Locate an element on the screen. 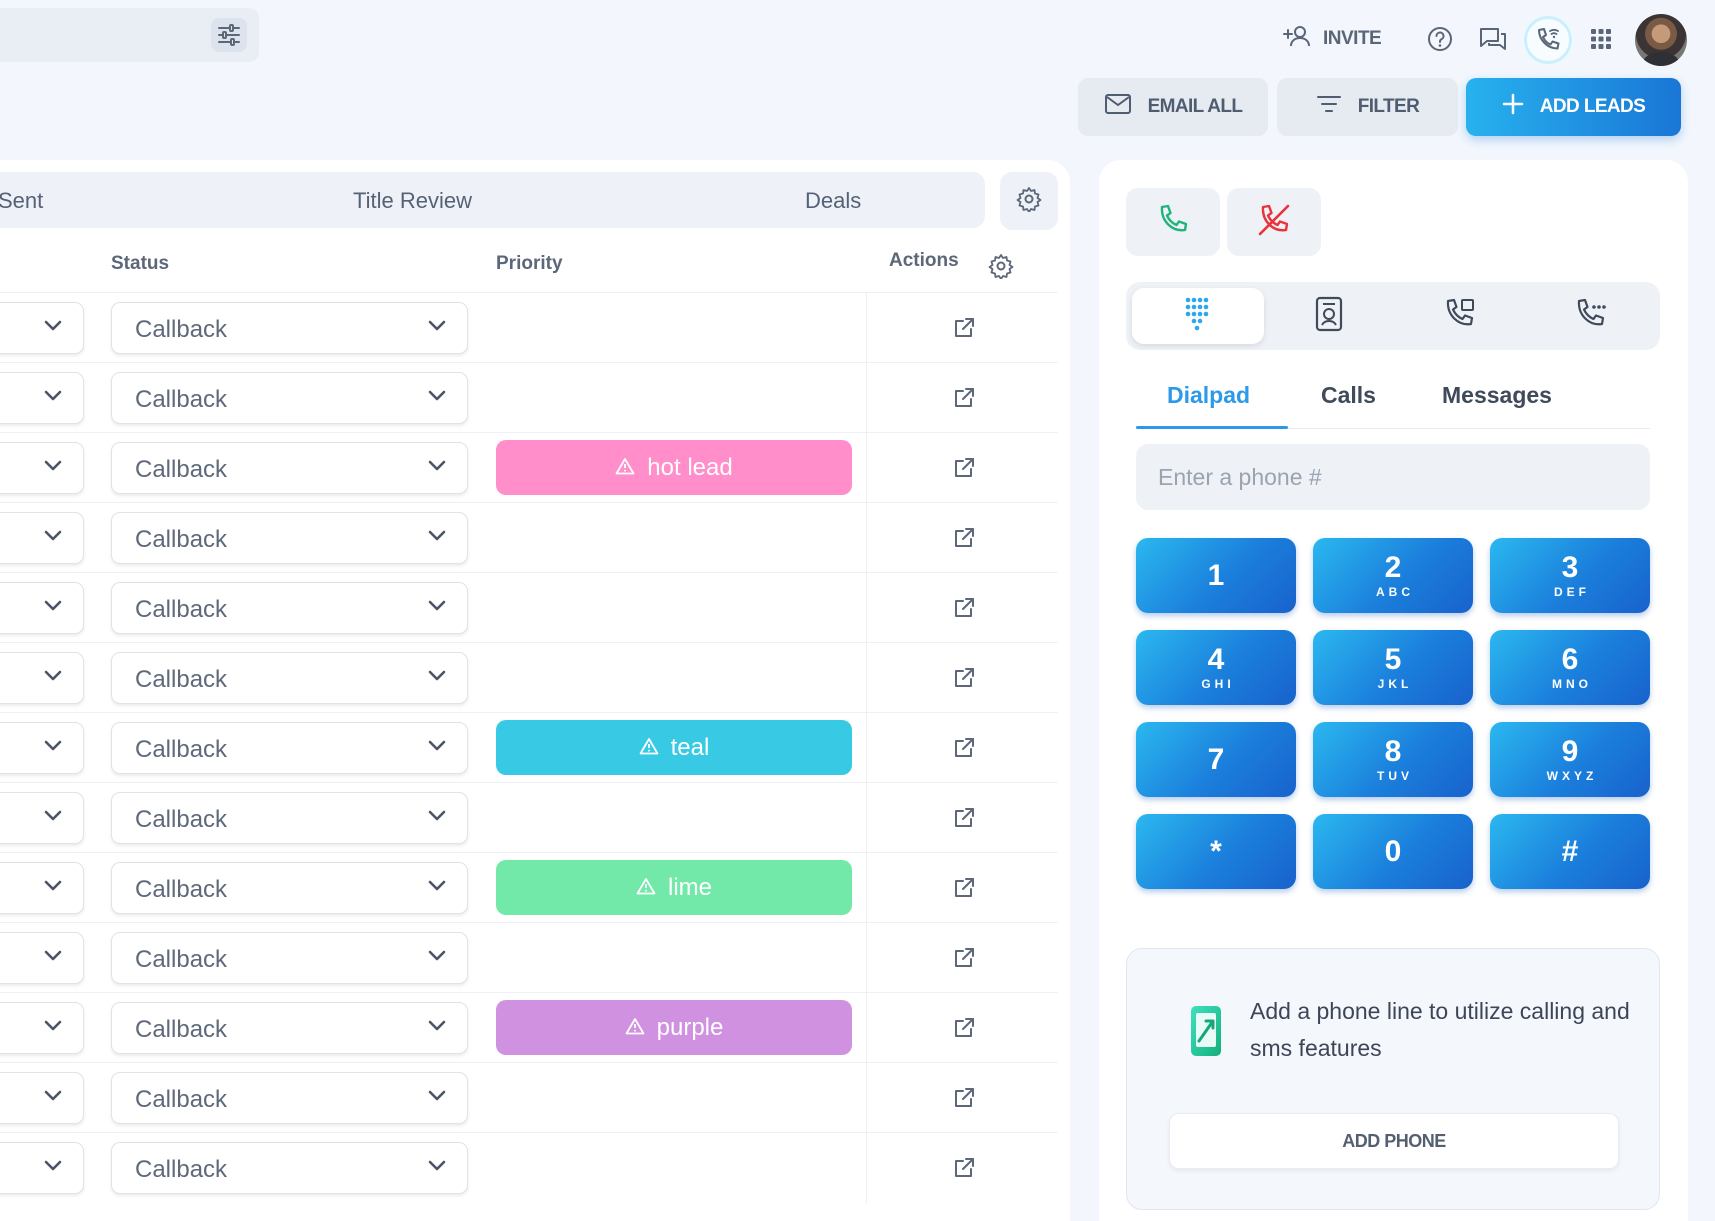 The image size is (1715, 1221). column-priority: Priority is located at coordinates (529, 264).